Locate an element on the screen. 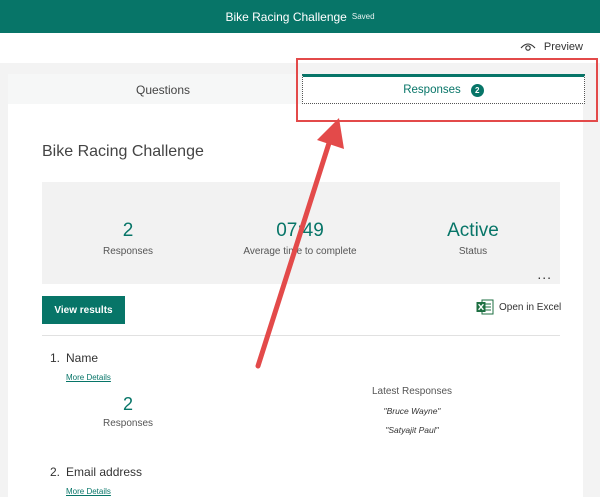 The image size is (600, 497). stat-responses: 2 Responses is located at coordinates (128, 238).